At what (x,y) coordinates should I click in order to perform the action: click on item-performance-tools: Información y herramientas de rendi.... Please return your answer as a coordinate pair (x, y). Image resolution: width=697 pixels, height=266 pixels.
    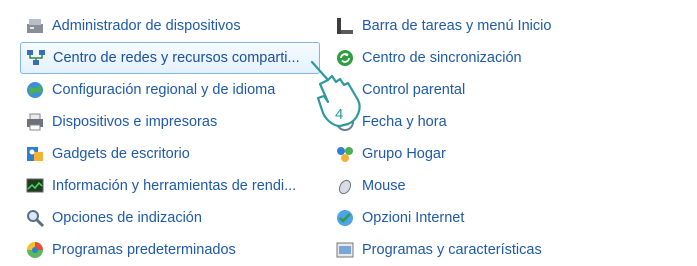
    Looking at the image, I should click on (170, 186).